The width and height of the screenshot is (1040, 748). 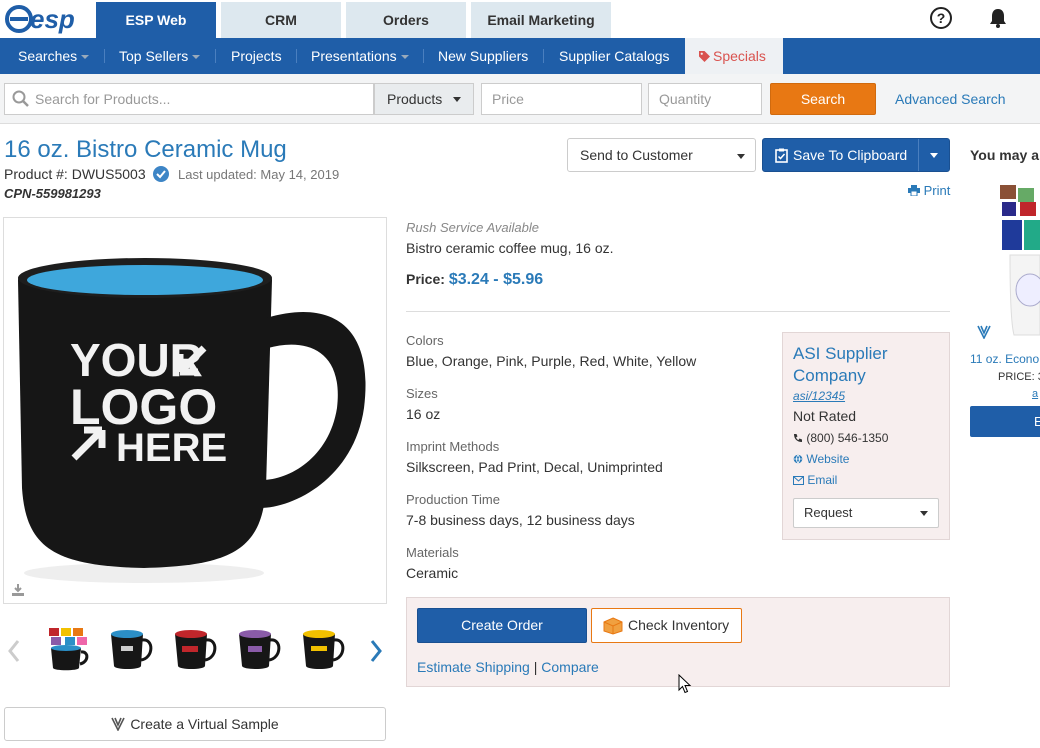 I want to click on nav-supplier-catalogs: Supplier Catalogs, so click(x=614, y=56).